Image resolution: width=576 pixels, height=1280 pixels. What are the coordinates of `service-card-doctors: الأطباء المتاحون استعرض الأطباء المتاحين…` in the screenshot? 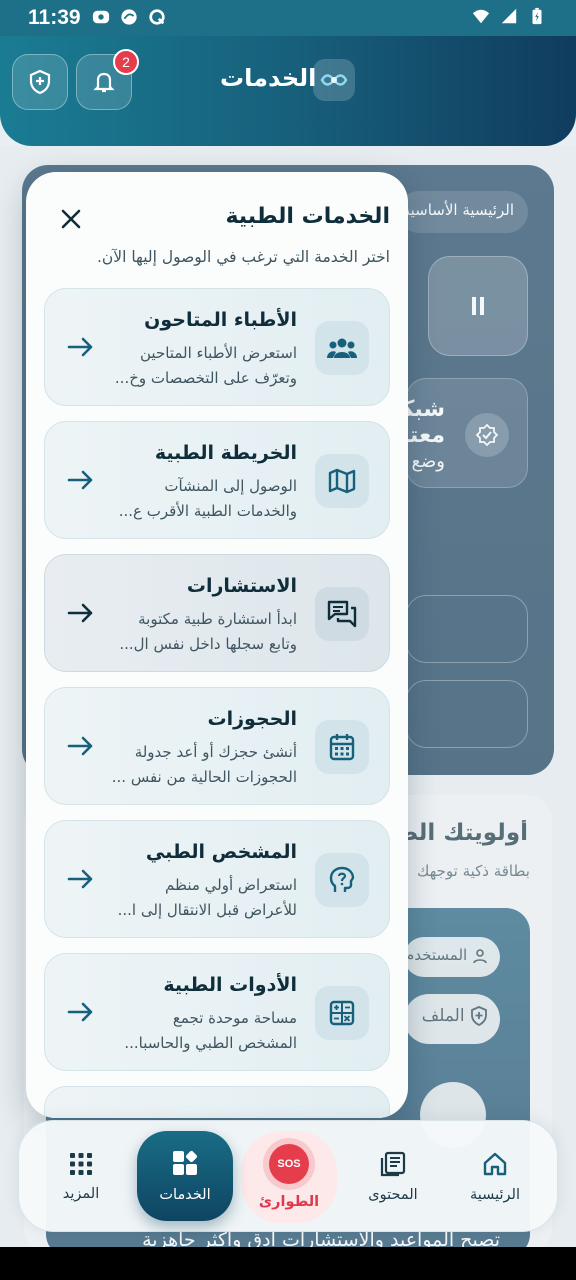 It's located at (217, 347).